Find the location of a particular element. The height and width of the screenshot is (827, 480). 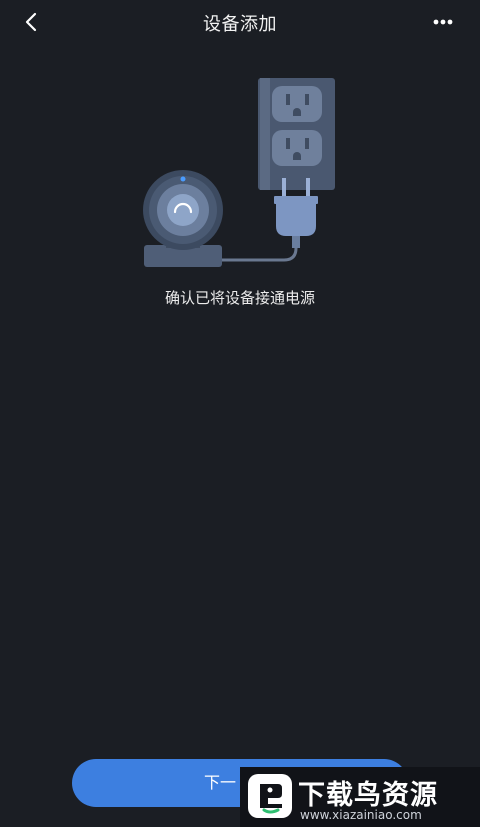

page-title: 设备添加 is located at coordinates (240, 24).